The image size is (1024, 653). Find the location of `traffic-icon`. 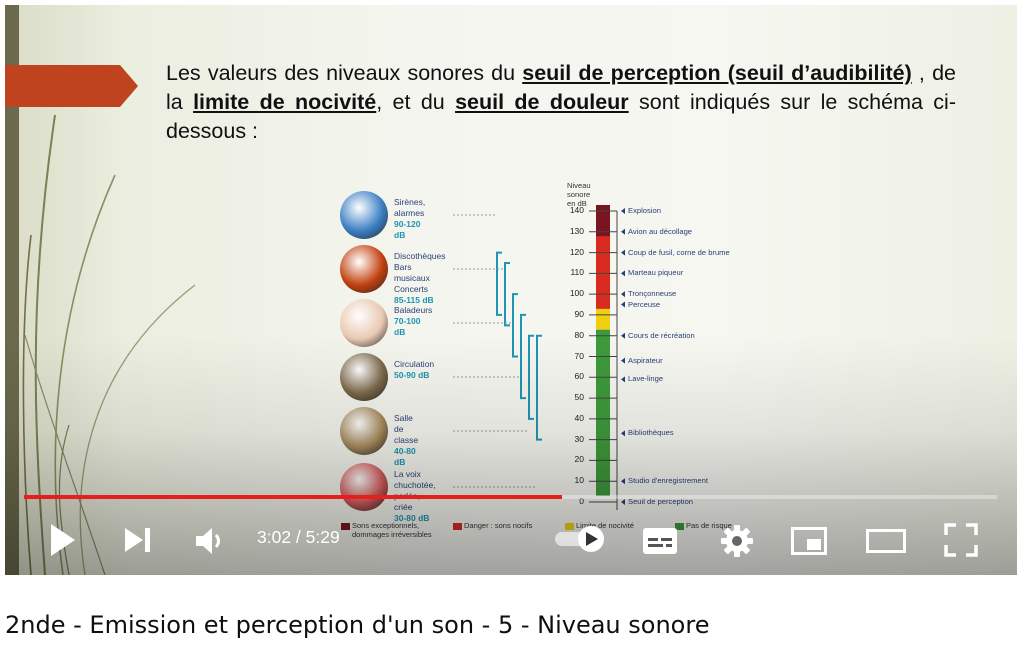

traffic-icon is located at coordinates (364, 377).